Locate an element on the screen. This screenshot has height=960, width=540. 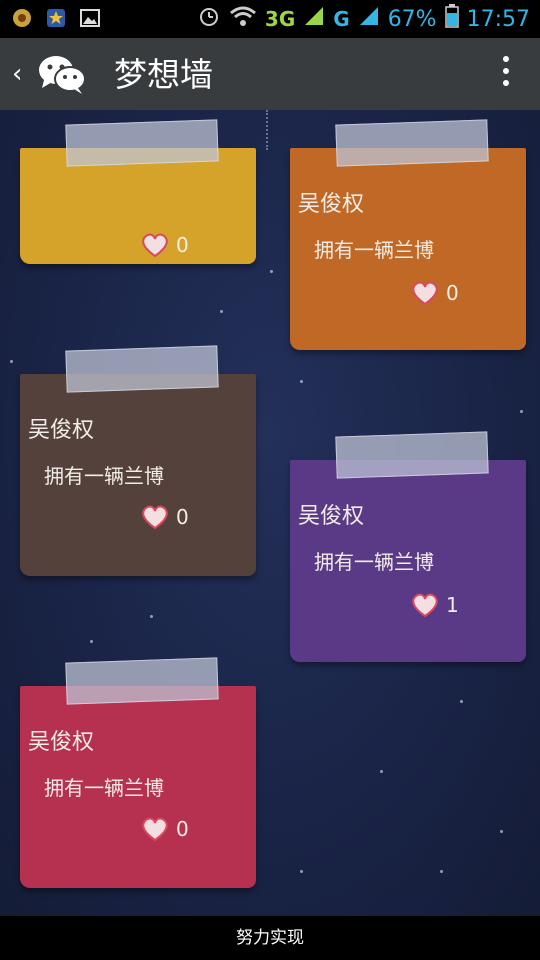
page-title: 梦想墙 is located at coordinates (163, 74).